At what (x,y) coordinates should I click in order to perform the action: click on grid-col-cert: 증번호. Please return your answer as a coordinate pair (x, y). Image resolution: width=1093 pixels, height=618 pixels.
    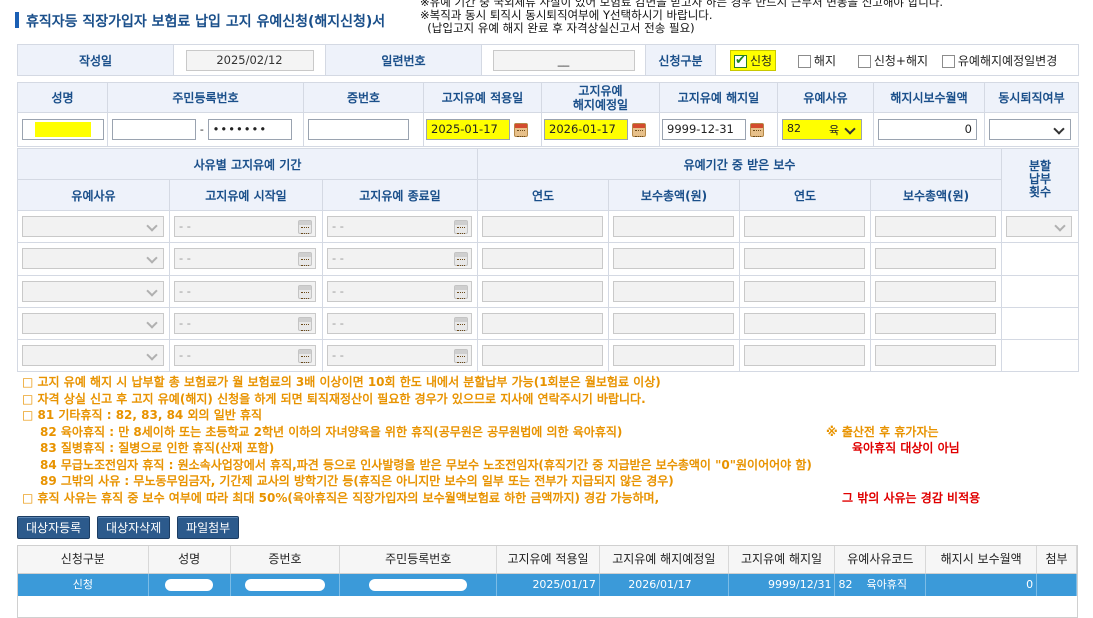
    Looking at the image, I should click on (286, 559).